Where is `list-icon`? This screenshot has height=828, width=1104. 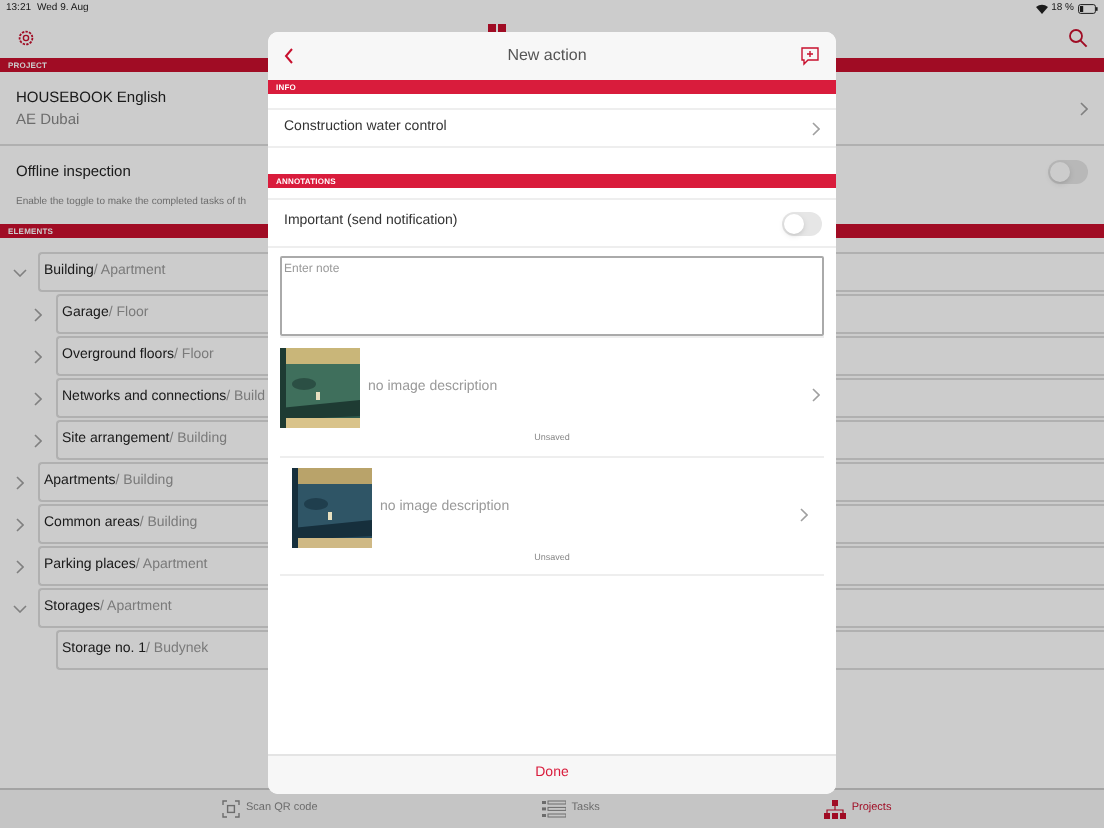
list-icon is located at coordinates (553, 809).